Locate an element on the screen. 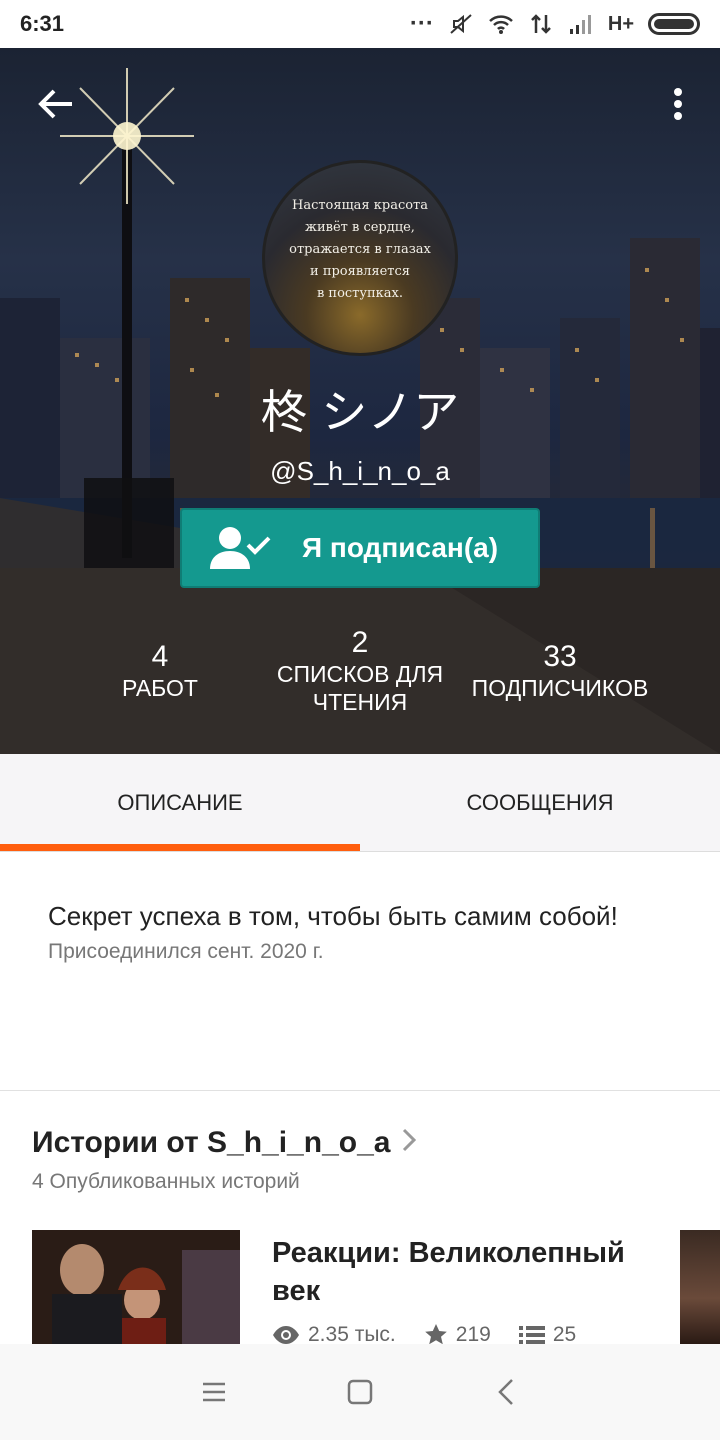 The width and height of the screenshot is (720, 1440). story-title: Реакции: Великолепный век is located at coordinates (472, 1272).